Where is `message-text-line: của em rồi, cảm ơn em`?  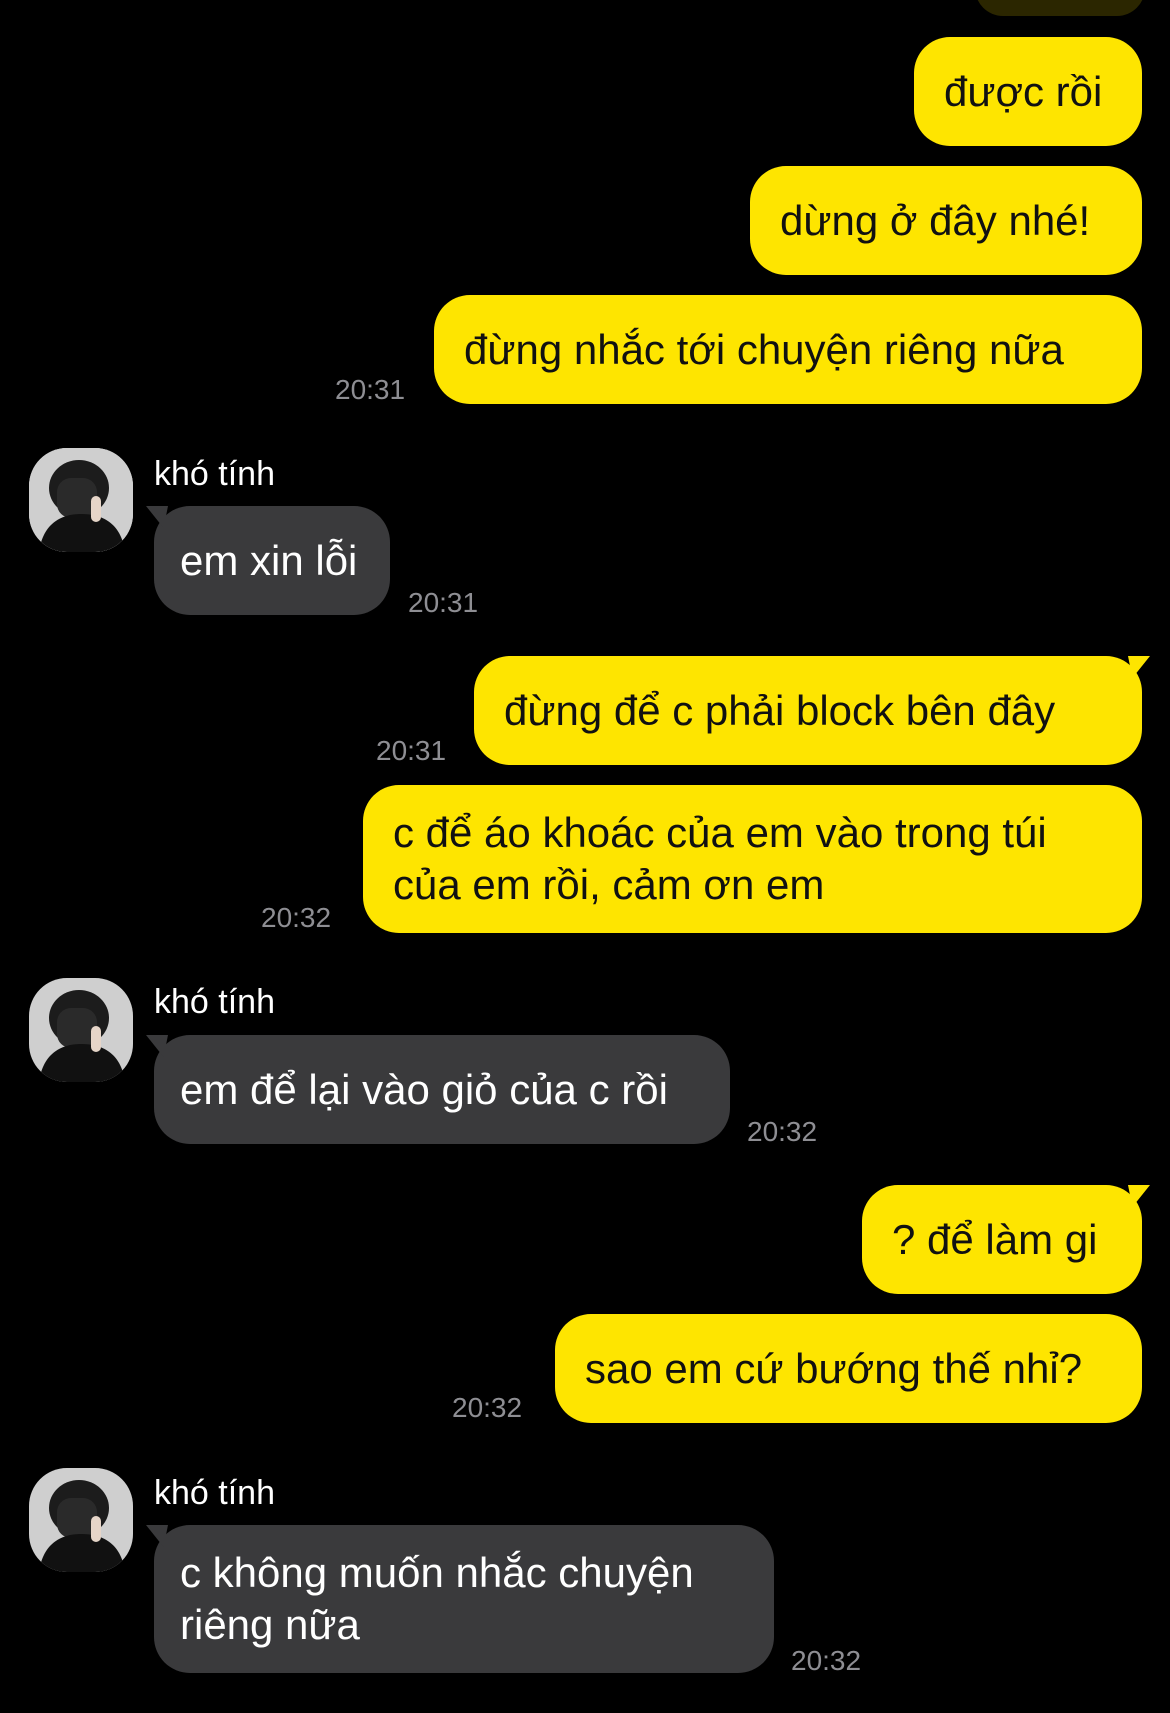 message-text-line: của em rồi, cảm ơn em is located at coordinates (609, 884).